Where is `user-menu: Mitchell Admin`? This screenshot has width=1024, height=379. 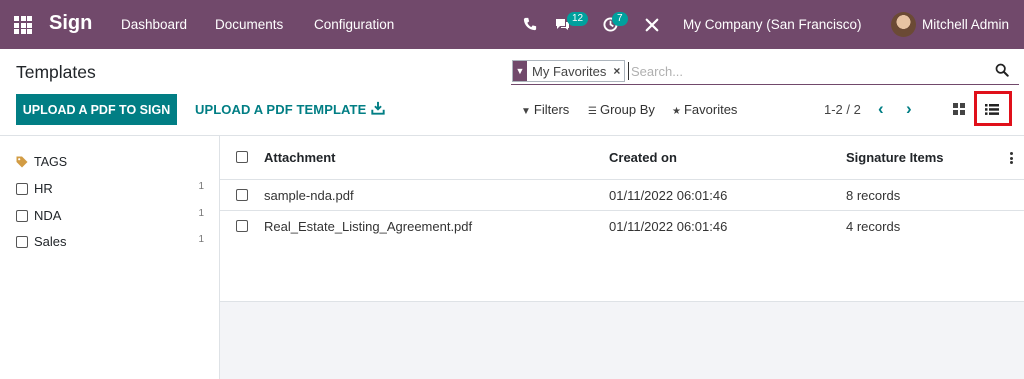
user-menu: Mitchell Admin is located at coordinates (965, 24).